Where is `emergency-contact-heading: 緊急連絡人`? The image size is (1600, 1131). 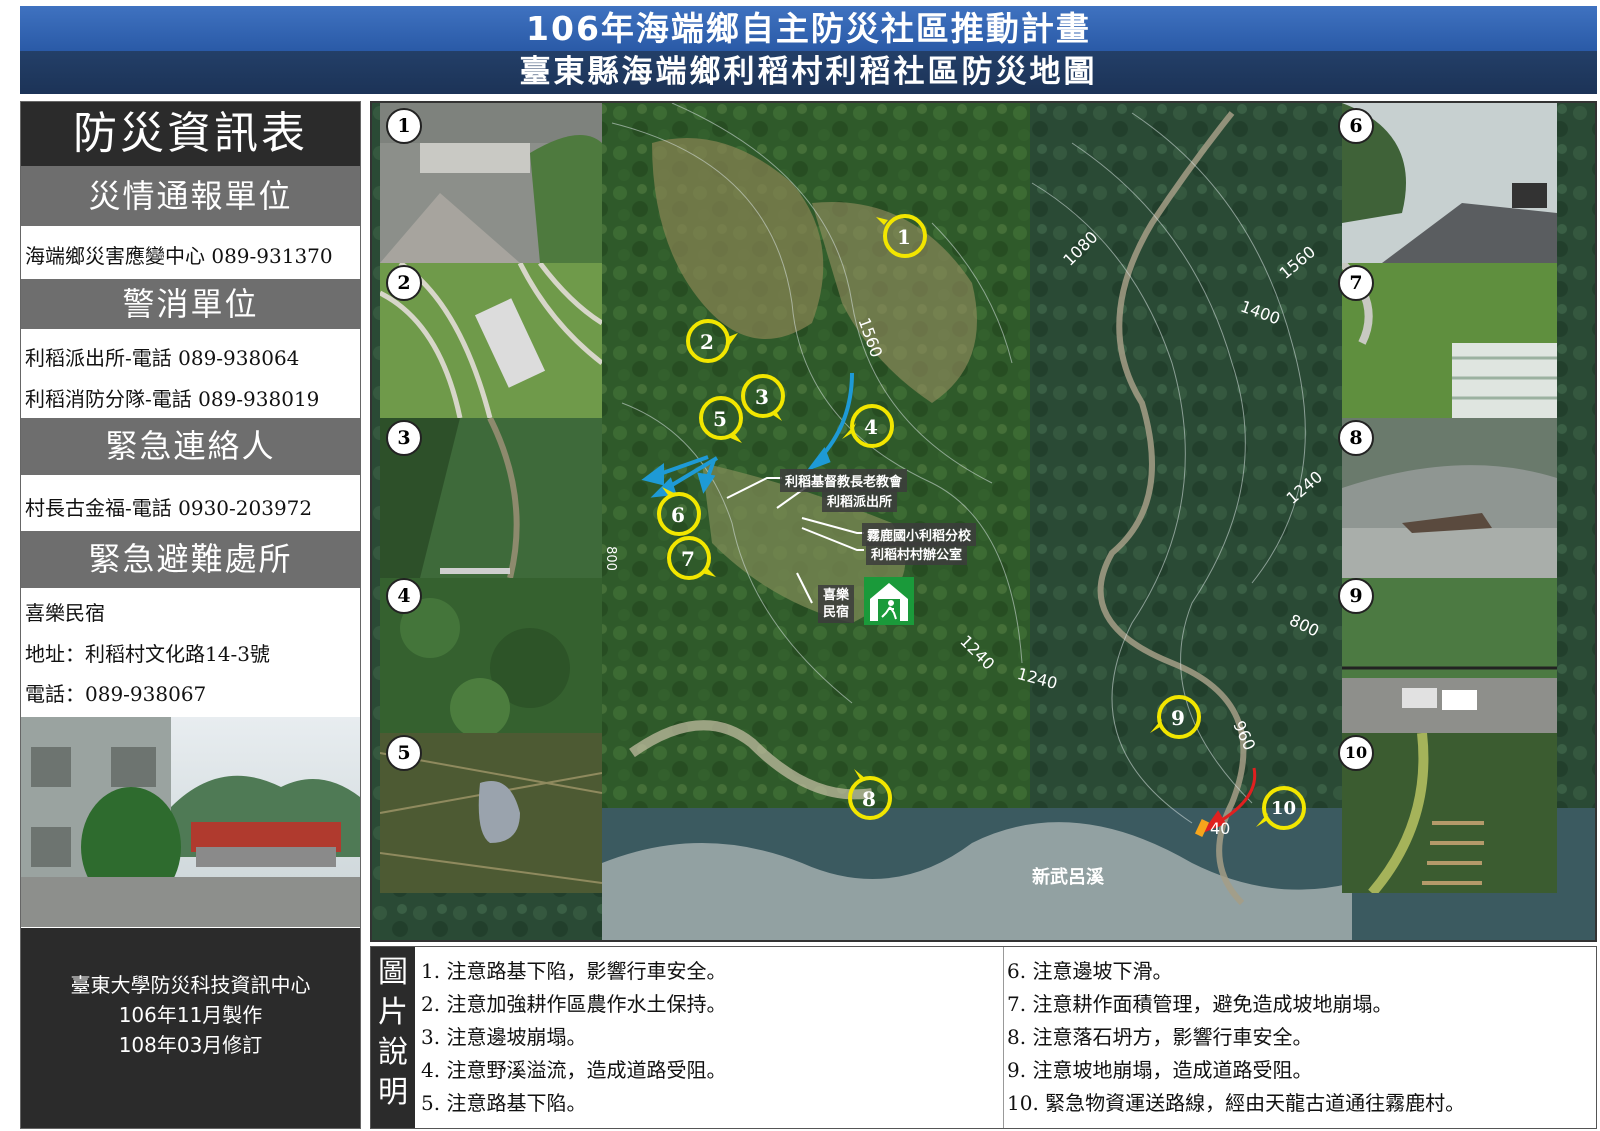
emergency-contact-heading: 緊急連絡人 is located at coordinates (190, 446).